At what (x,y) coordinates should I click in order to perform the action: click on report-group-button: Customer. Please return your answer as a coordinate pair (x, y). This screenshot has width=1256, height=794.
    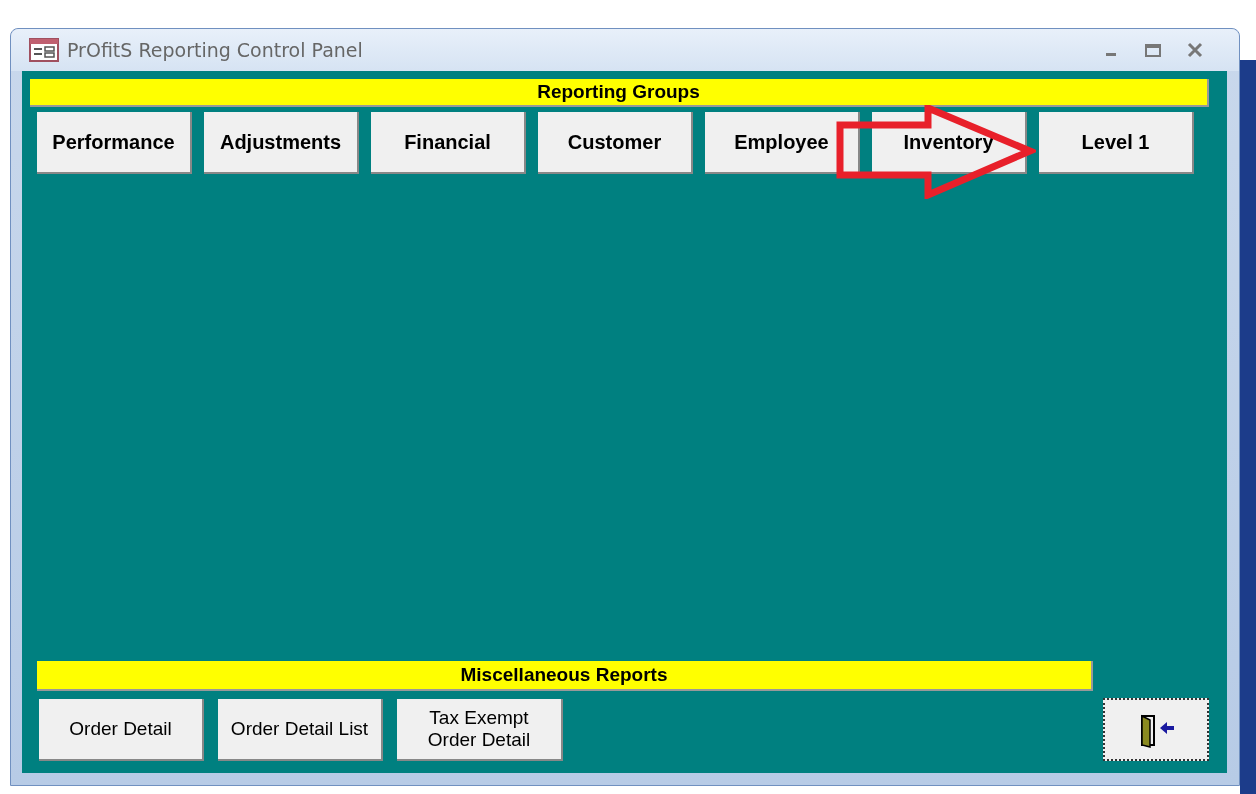
    Looking at the image, I should click on (615, 143).